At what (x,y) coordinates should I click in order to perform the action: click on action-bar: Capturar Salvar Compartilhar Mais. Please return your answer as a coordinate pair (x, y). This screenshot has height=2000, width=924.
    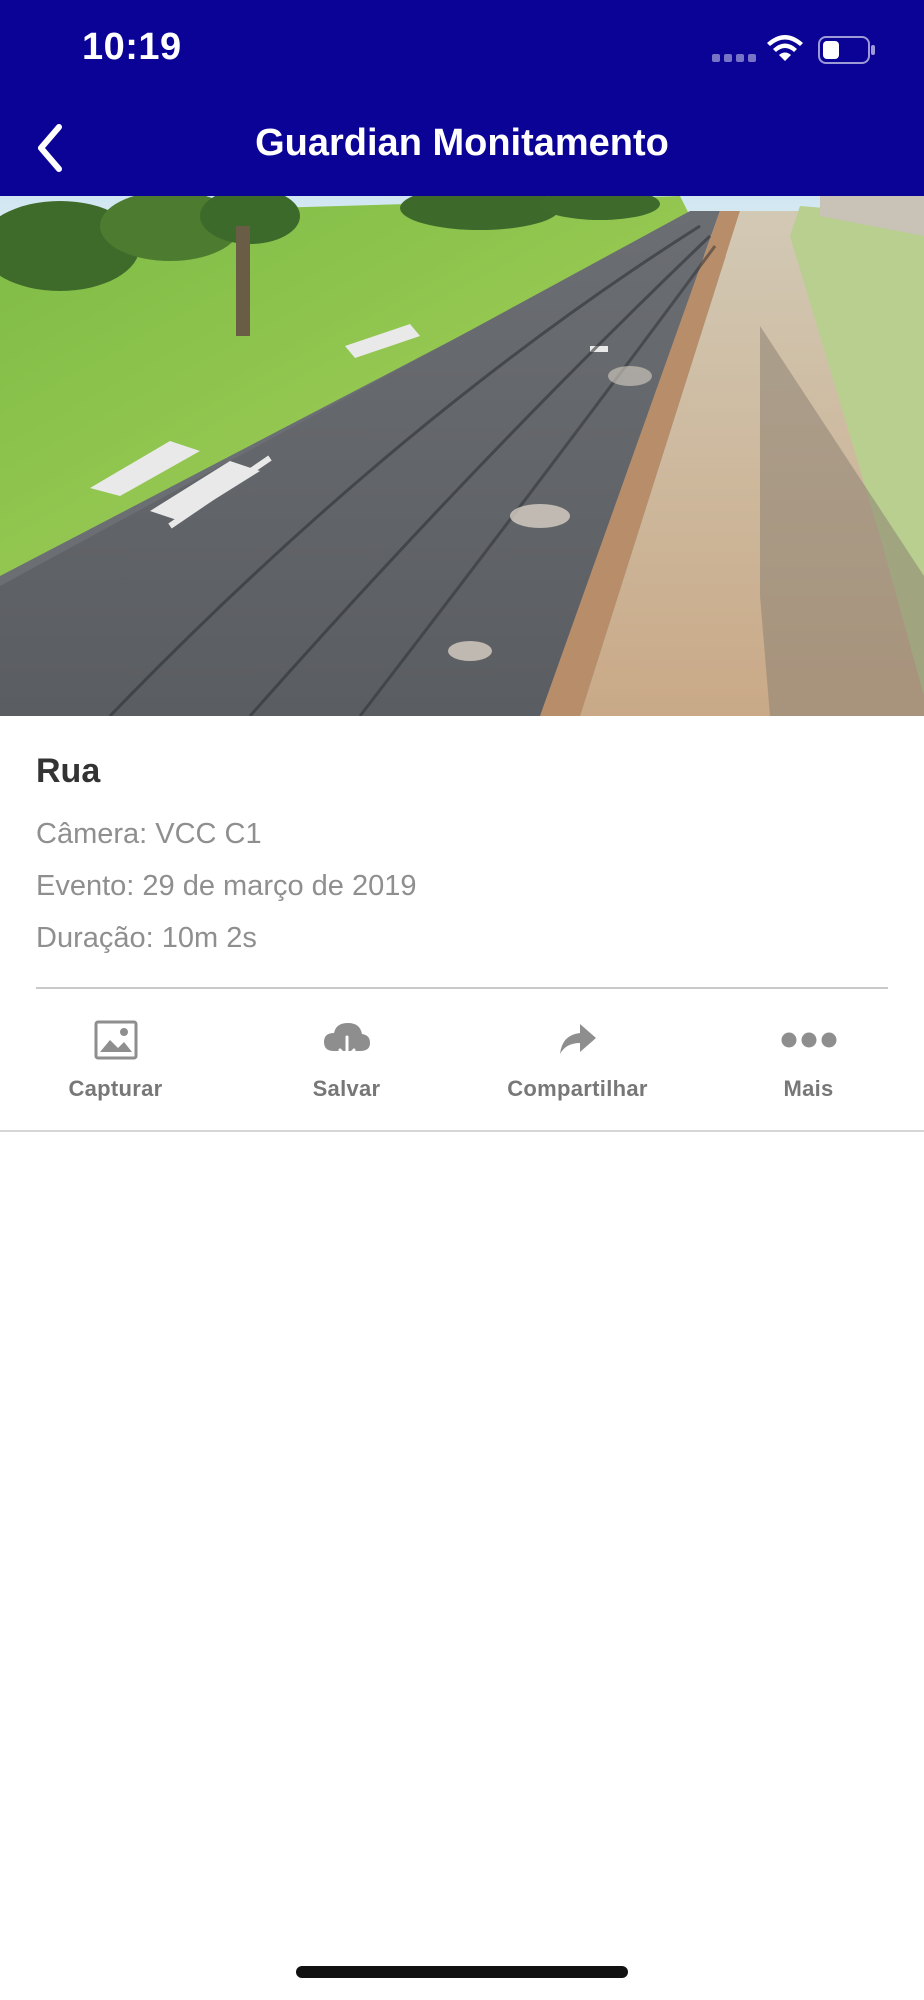
    Looking at the image, I should click on (462, 1063).